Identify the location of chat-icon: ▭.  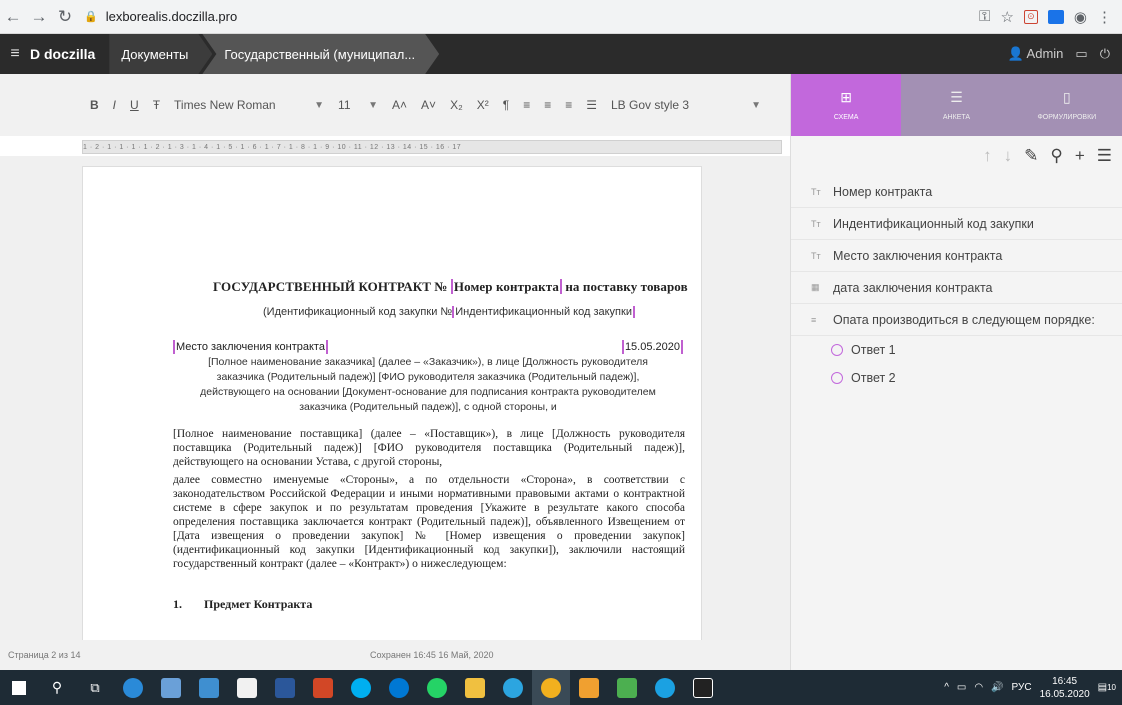
(1081, 54).